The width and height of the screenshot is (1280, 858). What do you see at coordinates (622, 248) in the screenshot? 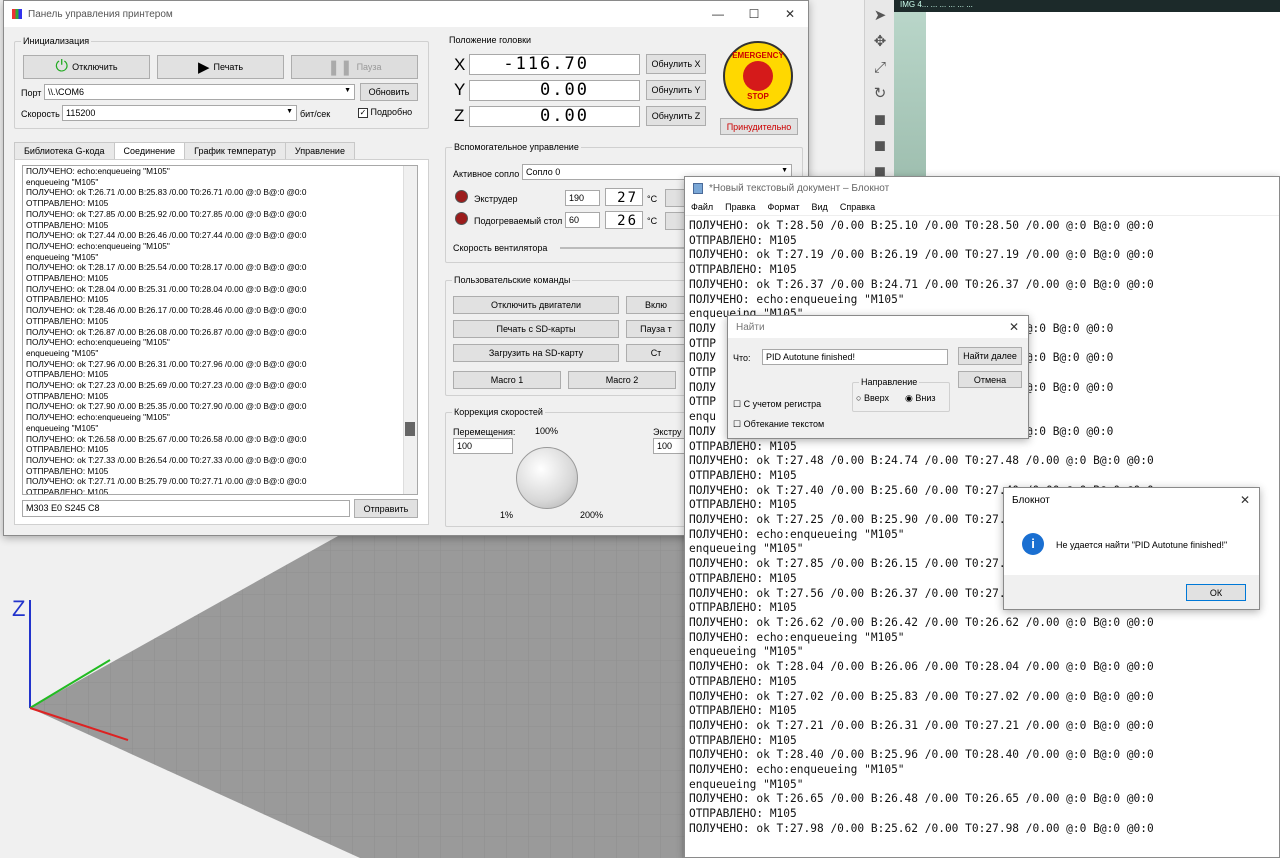
I see `fan-speed-slider` at bounding box center [622, 248].